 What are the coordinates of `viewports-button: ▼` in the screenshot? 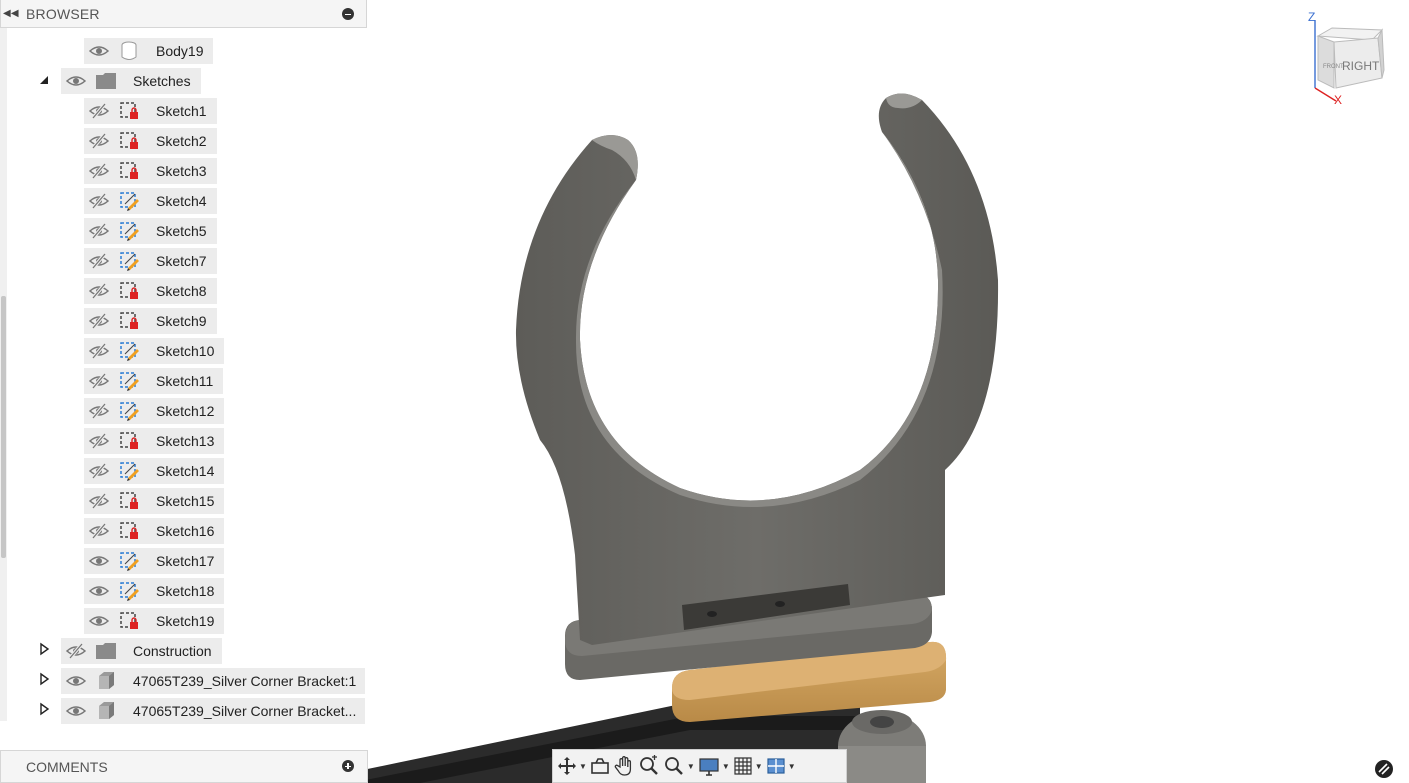 It's located at (781, 766).